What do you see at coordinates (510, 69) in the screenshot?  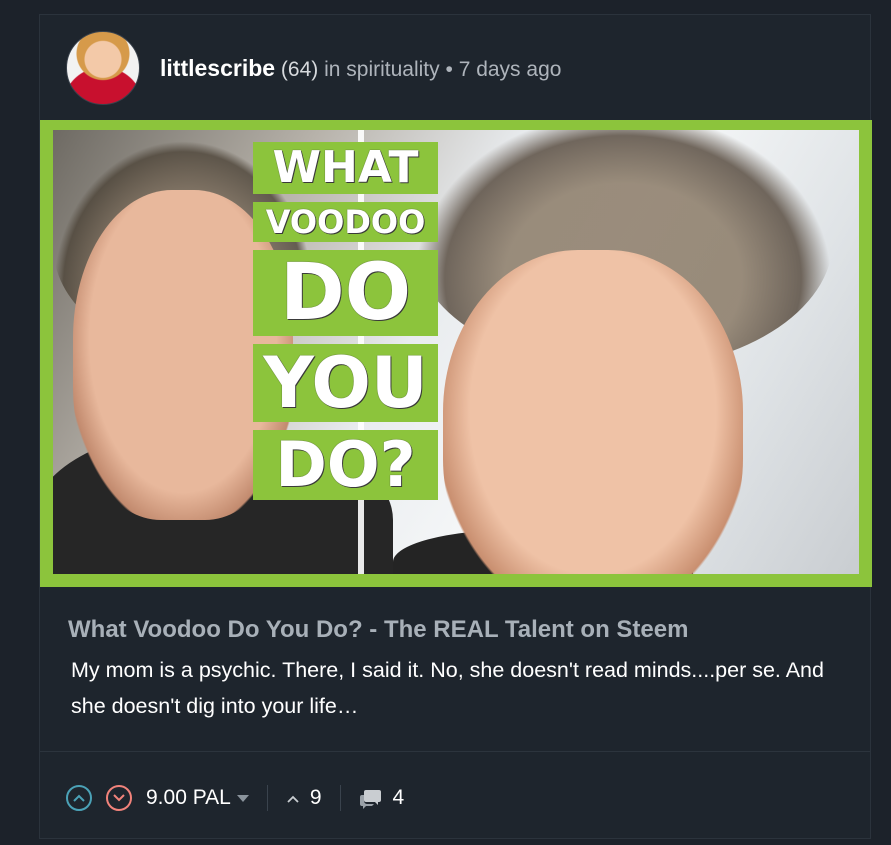 I see `post-timestamp: 7 days ago` at bounding box center [510, 69].